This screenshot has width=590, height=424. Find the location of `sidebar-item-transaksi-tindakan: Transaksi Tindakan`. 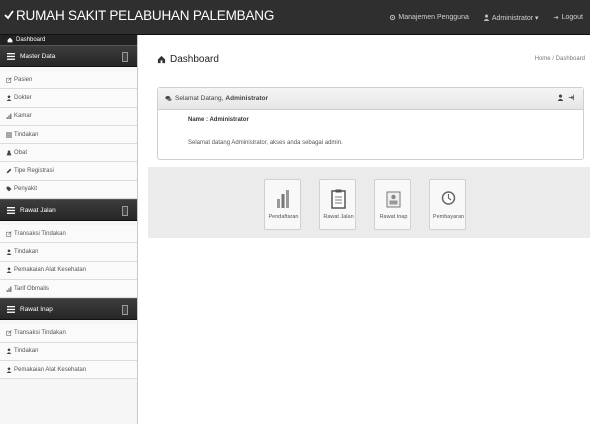

sidebar-item-transaksi-tindakan: Transaksi Tindakan is located at coordinates (68, 234).